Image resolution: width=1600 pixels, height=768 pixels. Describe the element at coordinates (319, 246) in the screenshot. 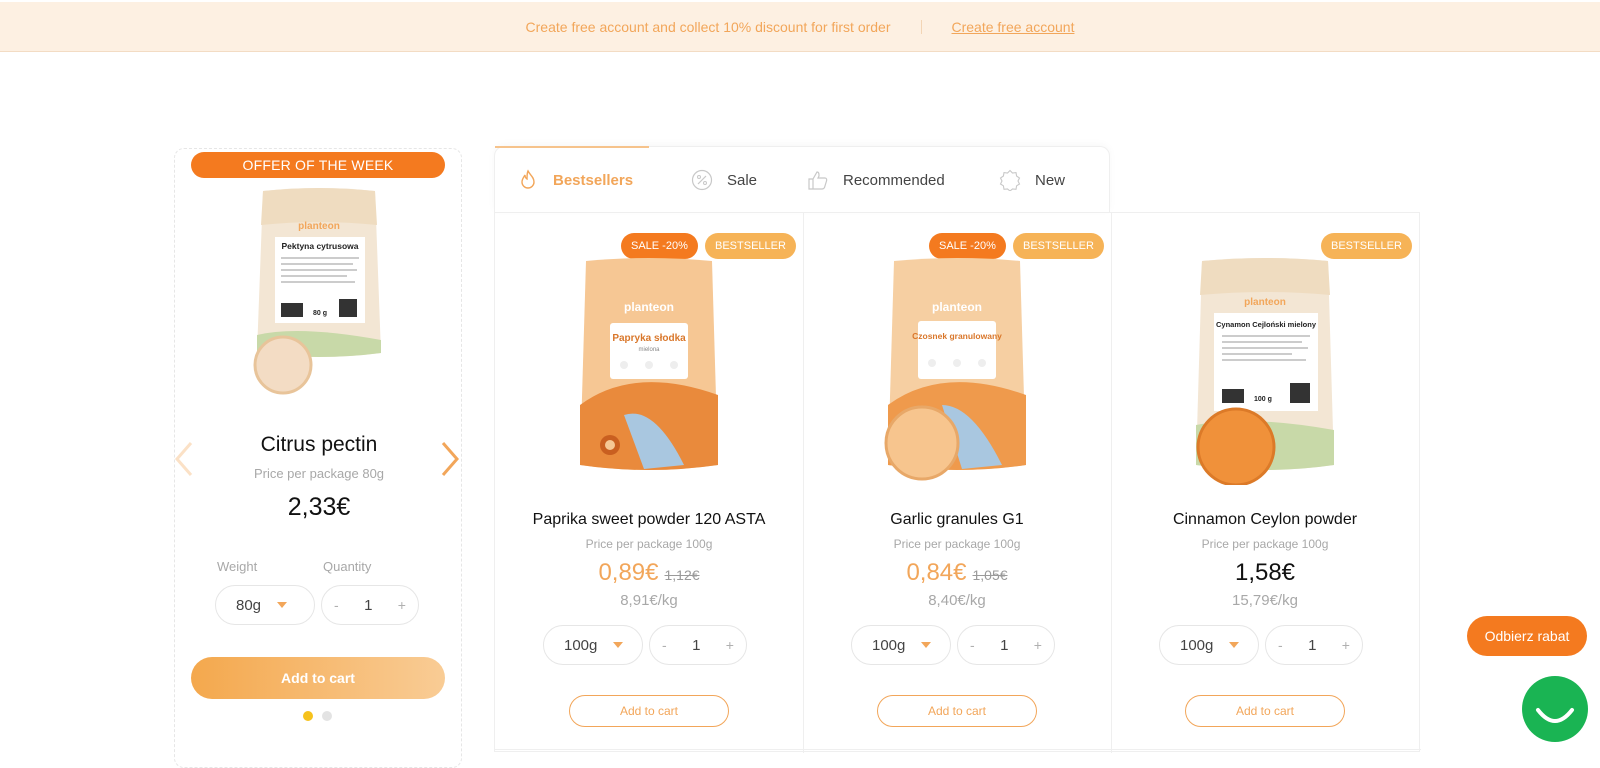

I see `offer-pack-title: Pektyna cytrusowa` at that location.